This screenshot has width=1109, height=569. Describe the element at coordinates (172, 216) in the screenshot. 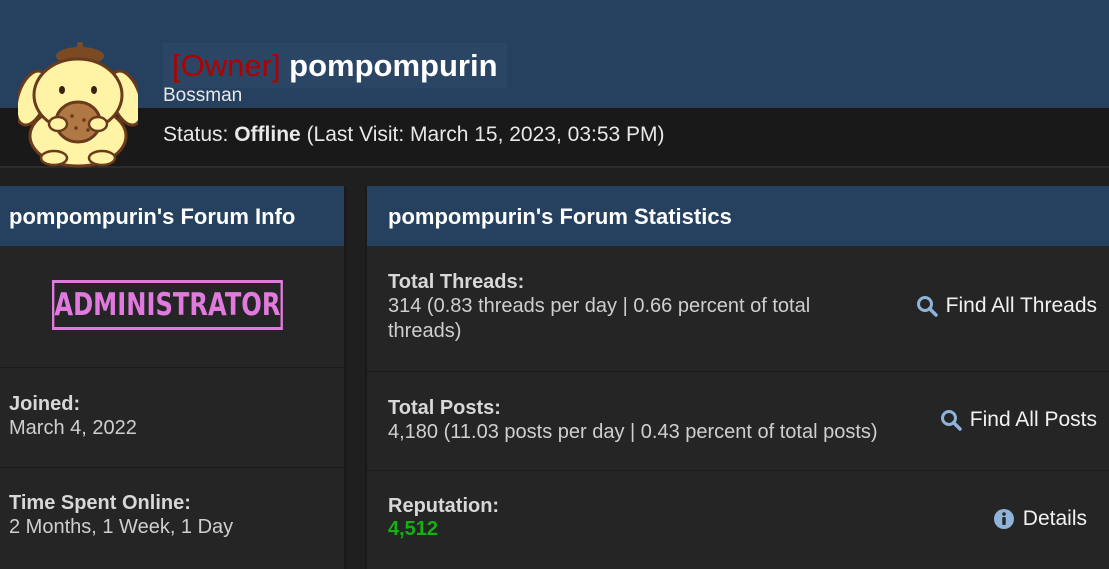

I see `forum-info-title: pompompurin's Forum Info` at that location.